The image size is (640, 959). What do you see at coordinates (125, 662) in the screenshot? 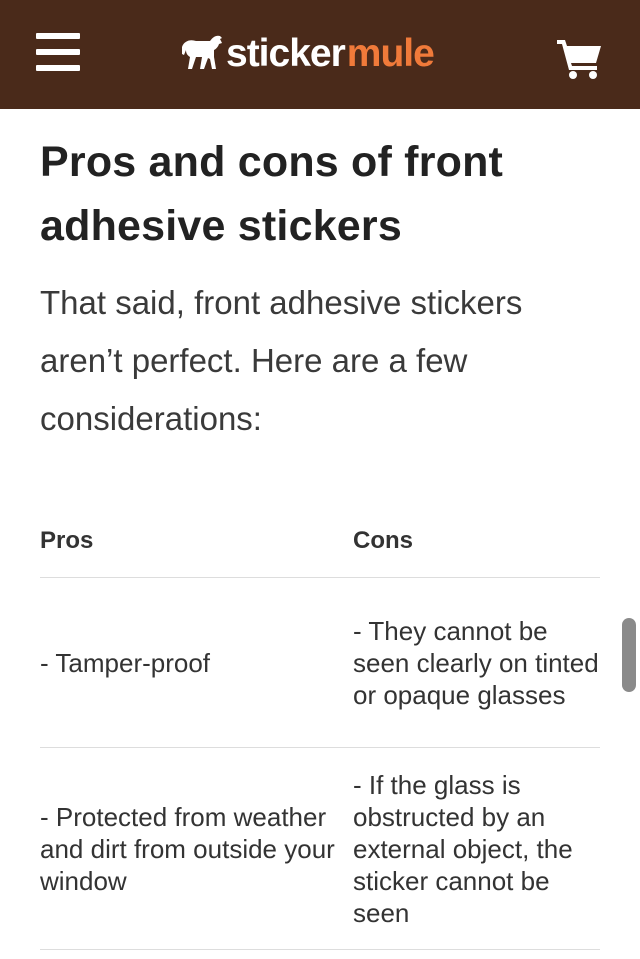
I see `pro-cell: - Tamper-proof` at bounding box center [125, 662].